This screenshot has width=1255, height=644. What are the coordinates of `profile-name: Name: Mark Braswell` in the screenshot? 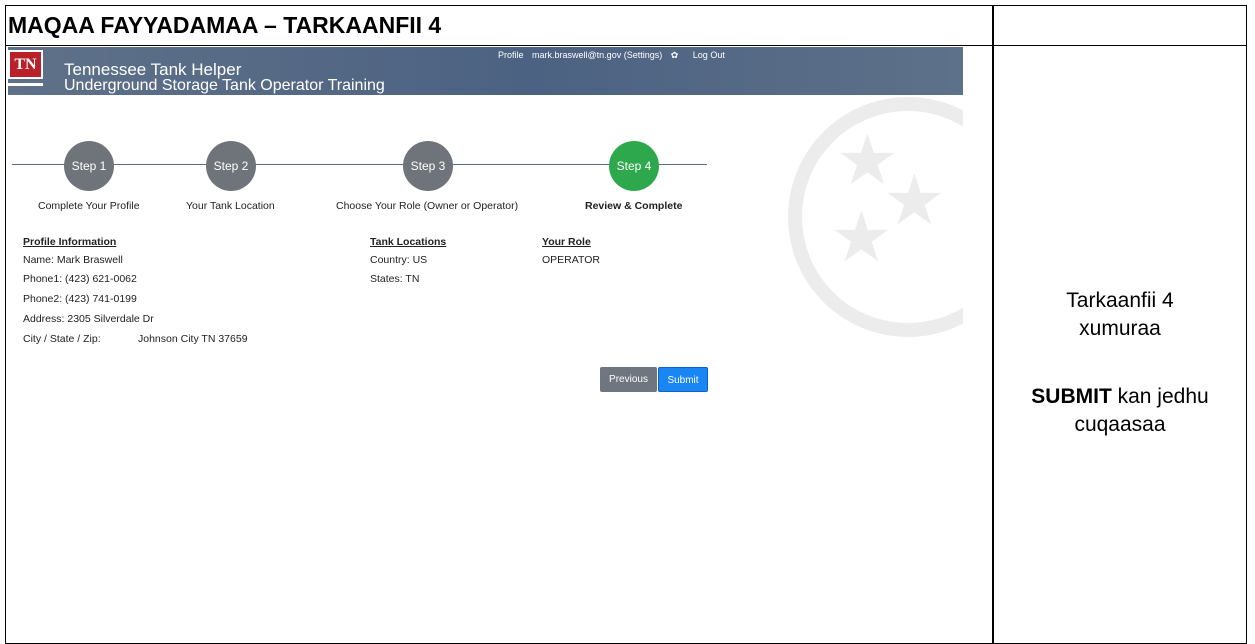 It's located at (73, 260).